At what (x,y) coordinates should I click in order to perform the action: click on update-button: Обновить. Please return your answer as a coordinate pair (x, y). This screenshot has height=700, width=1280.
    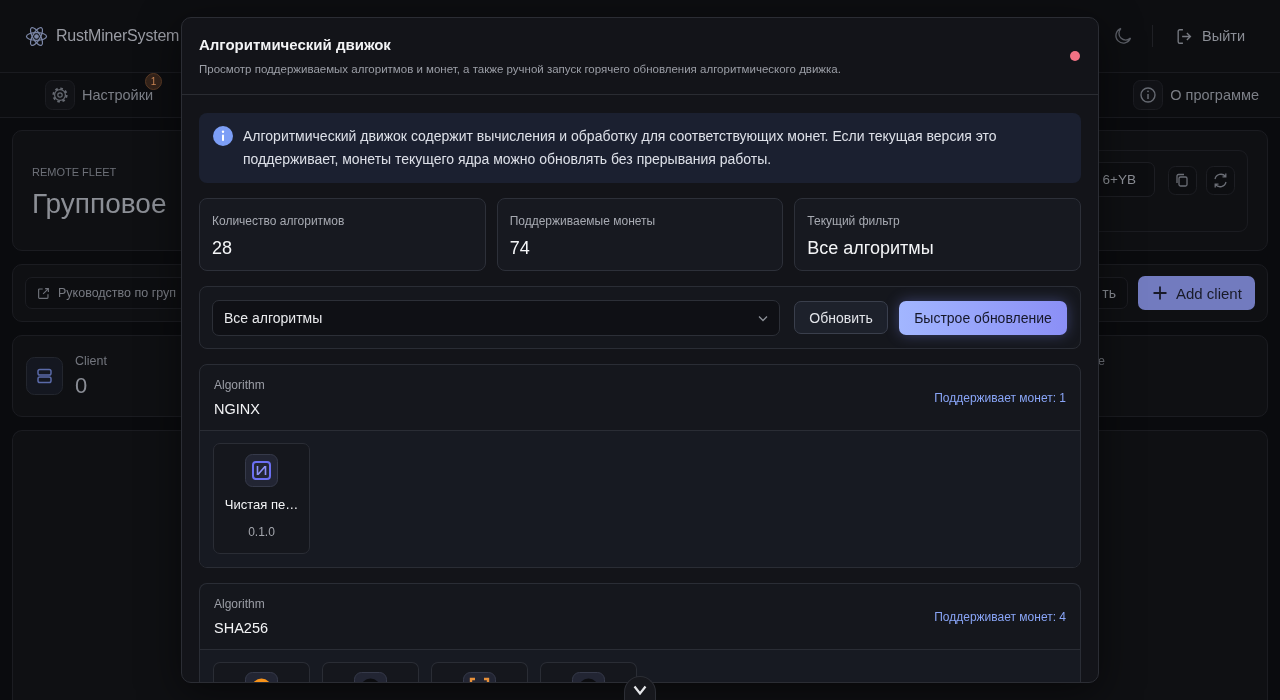
    Looking at the image, I should click on (841, 317).